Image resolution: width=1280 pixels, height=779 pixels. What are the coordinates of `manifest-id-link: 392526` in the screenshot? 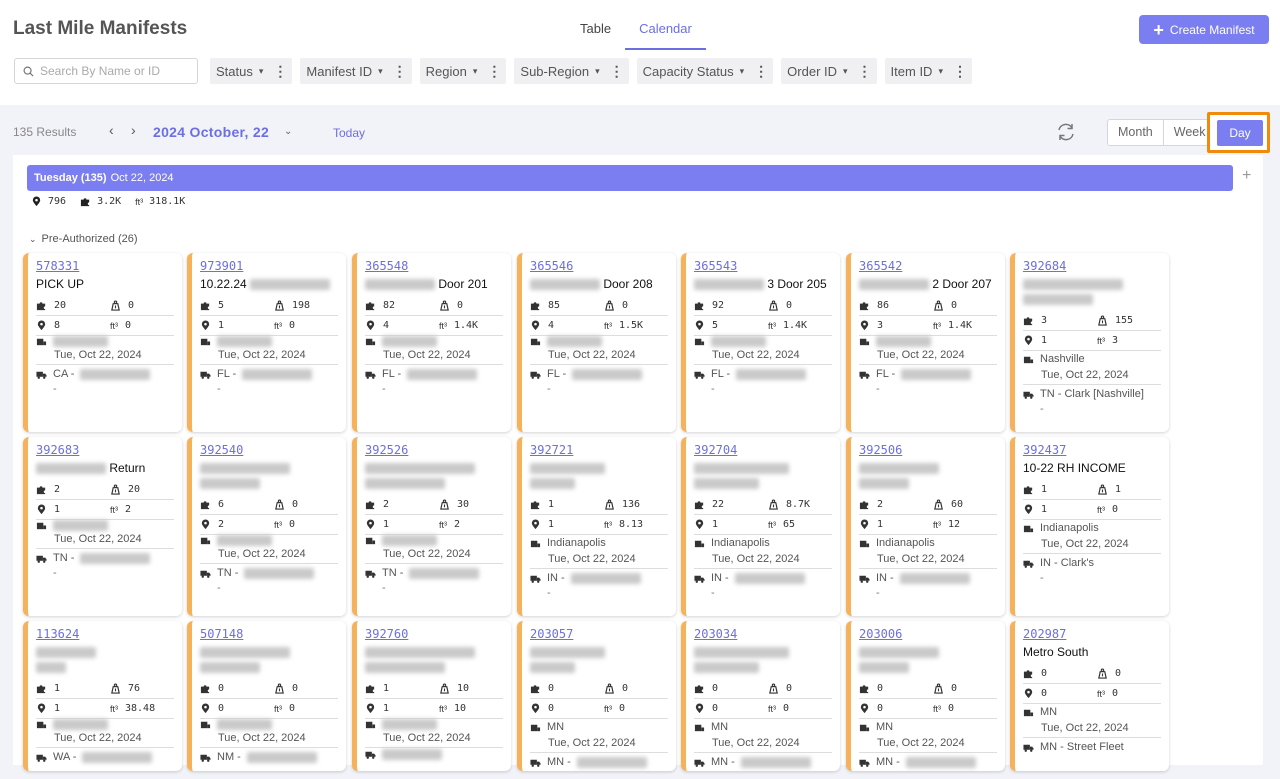 It's located at (434, 450).